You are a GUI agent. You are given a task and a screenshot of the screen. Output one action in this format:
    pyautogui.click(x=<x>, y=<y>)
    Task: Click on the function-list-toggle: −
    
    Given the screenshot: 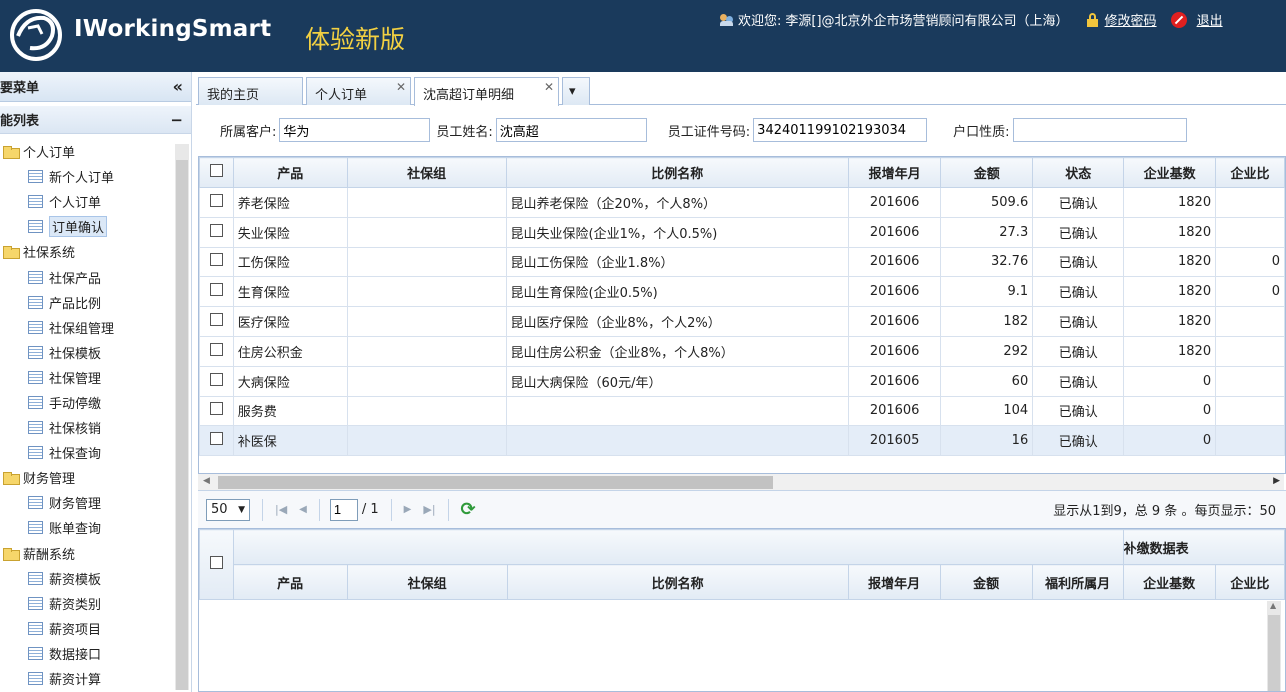 What is the action you would take?
    pyautogui.click(x=176, y=120)
    